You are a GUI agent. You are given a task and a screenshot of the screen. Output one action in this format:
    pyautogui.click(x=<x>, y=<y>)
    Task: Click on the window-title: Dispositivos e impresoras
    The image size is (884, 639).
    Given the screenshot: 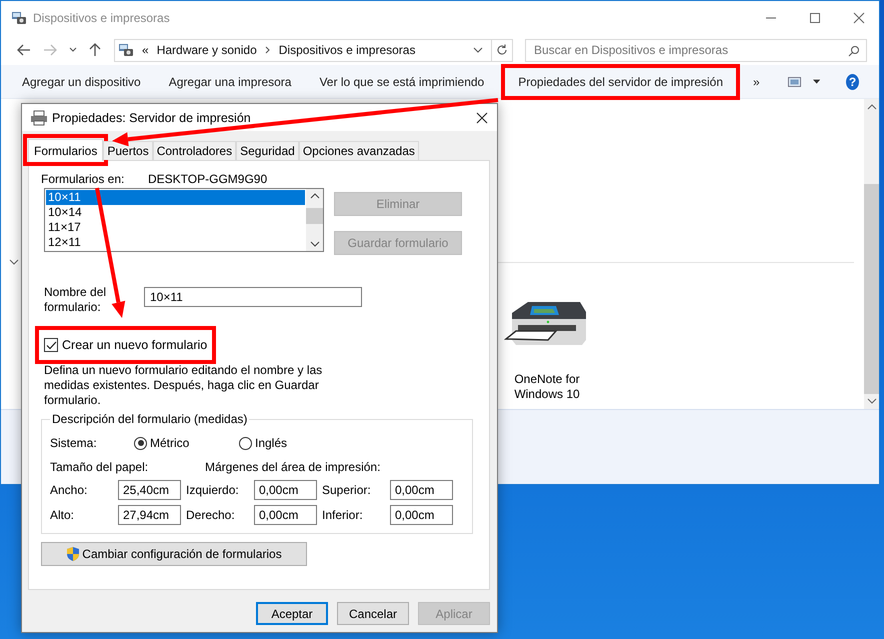 What is the action you would take?
    pyautogui.click(x=101, y=18)
    